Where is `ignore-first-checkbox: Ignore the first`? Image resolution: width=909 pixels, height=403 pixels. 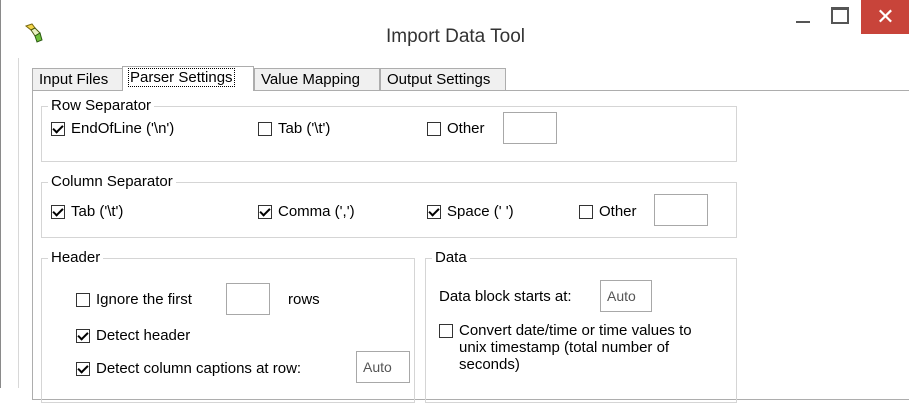 ignore-first-checkbox: Ignore the first is located at coordinates (134, 299).